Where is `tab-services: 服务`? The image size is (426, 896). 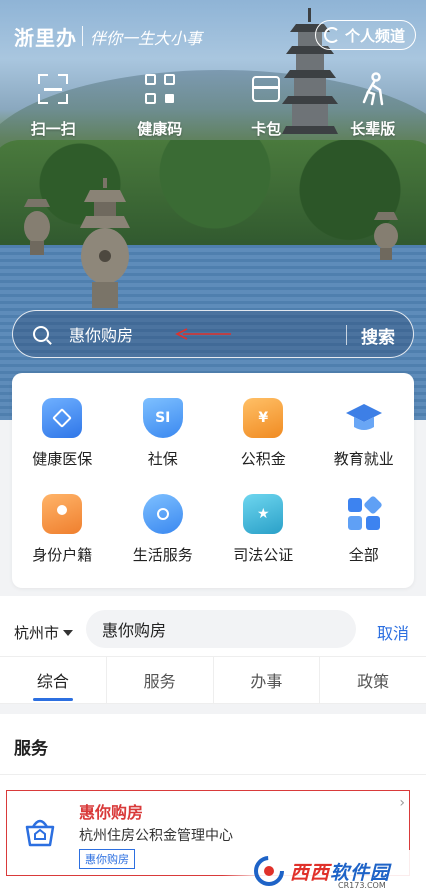
tab-services: 服务 is located at coordinates (160, 680).